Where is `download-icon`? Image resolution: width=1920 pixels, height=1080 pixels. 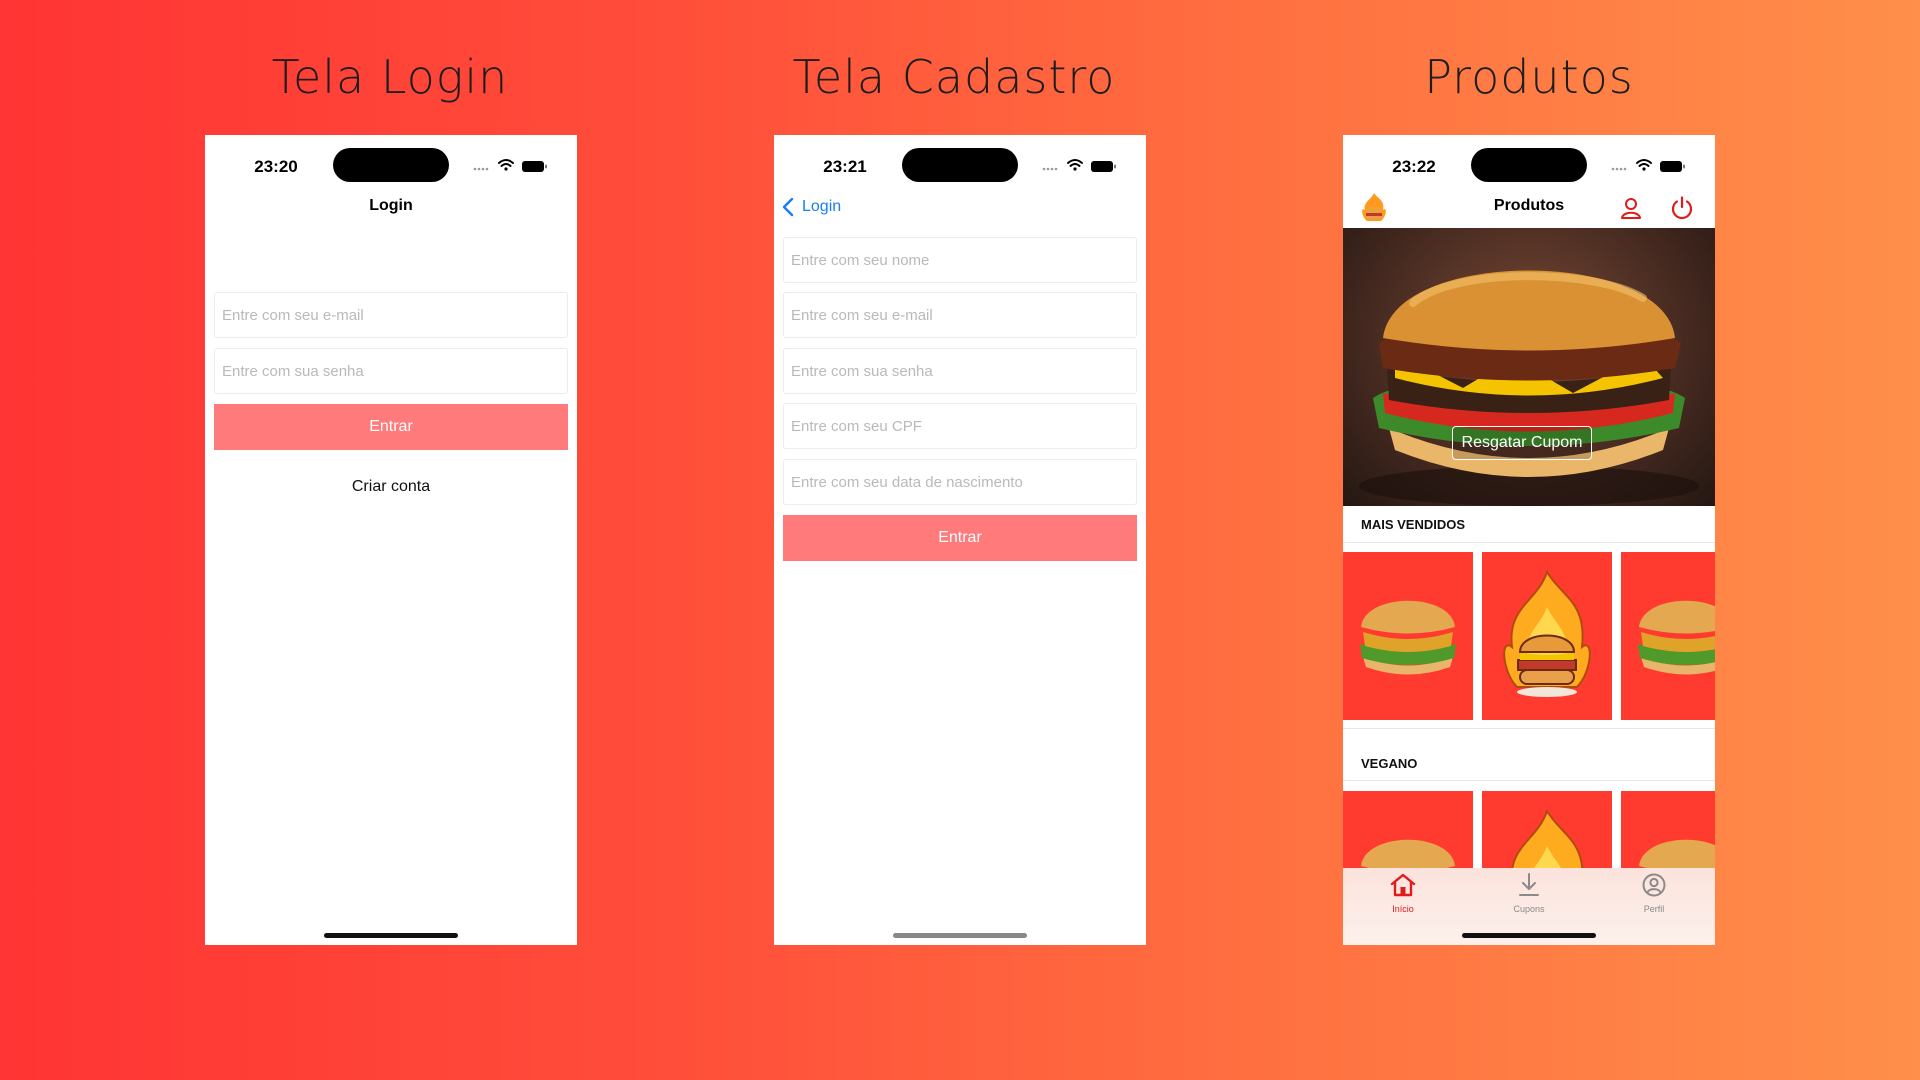
download-icon is located at coordinates (1529, 884).